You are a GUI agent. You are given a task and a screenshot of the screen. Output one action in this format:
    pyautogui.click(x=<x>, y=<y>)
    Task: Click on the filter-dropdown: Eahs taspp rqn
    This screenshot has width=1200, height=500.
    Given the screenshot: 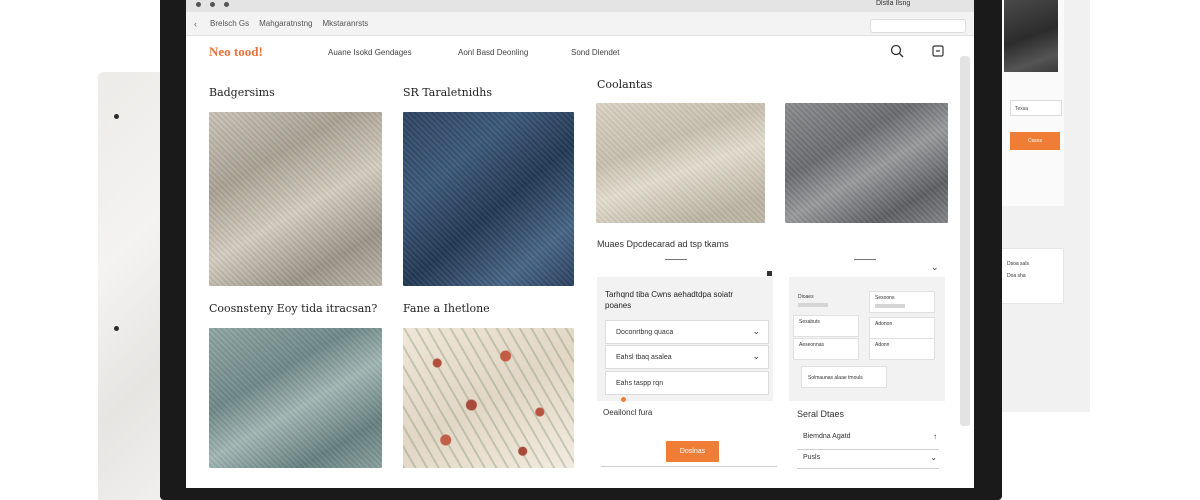 What is the action you would take?
    pyautogui.click(x=687, y=383)
    